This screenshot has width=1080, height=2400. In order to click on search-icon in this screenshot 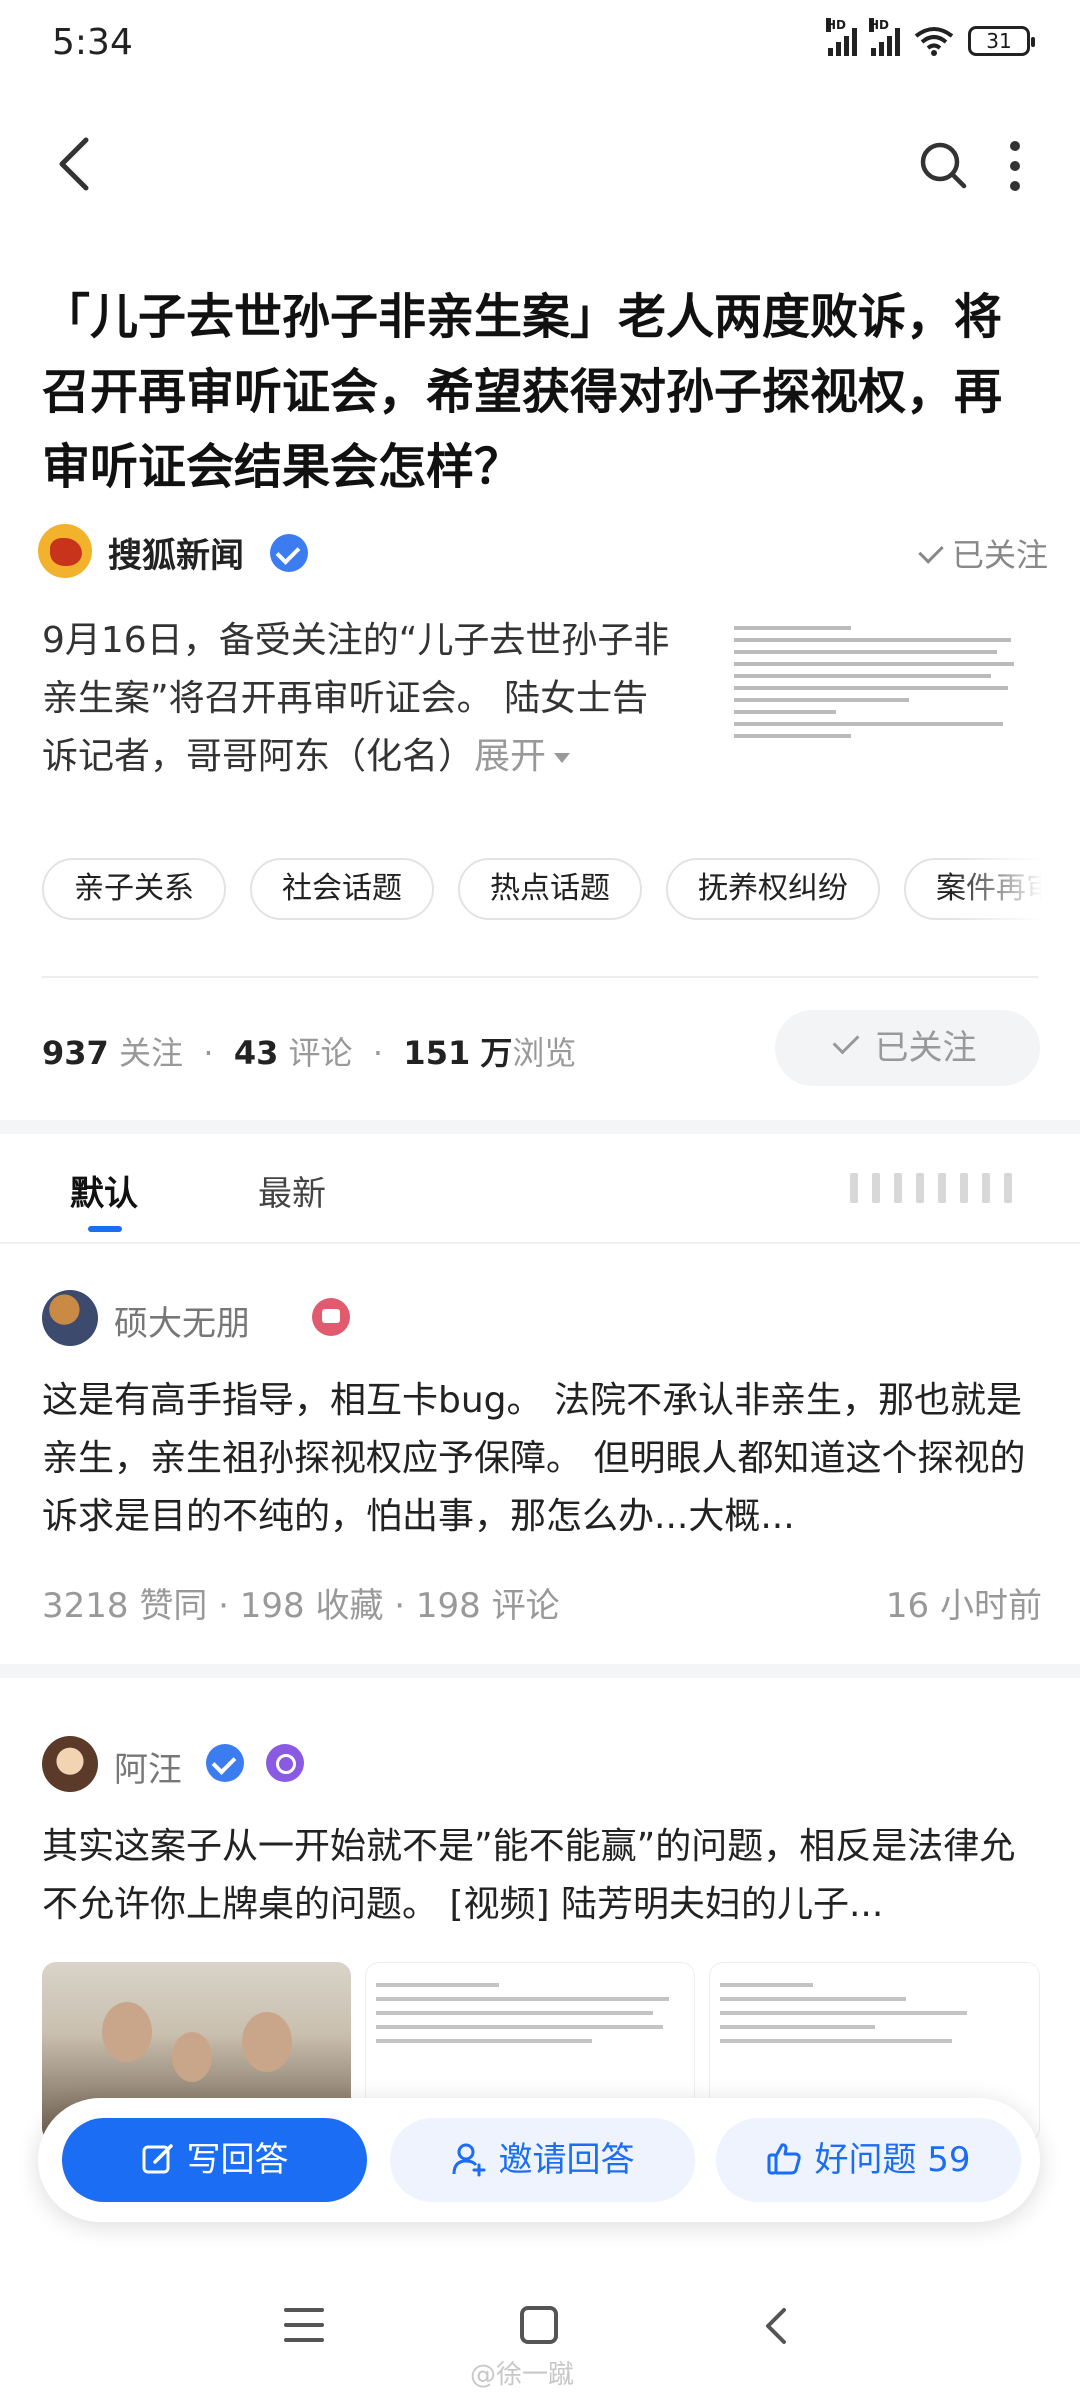, I will do `click(943, 165)`.